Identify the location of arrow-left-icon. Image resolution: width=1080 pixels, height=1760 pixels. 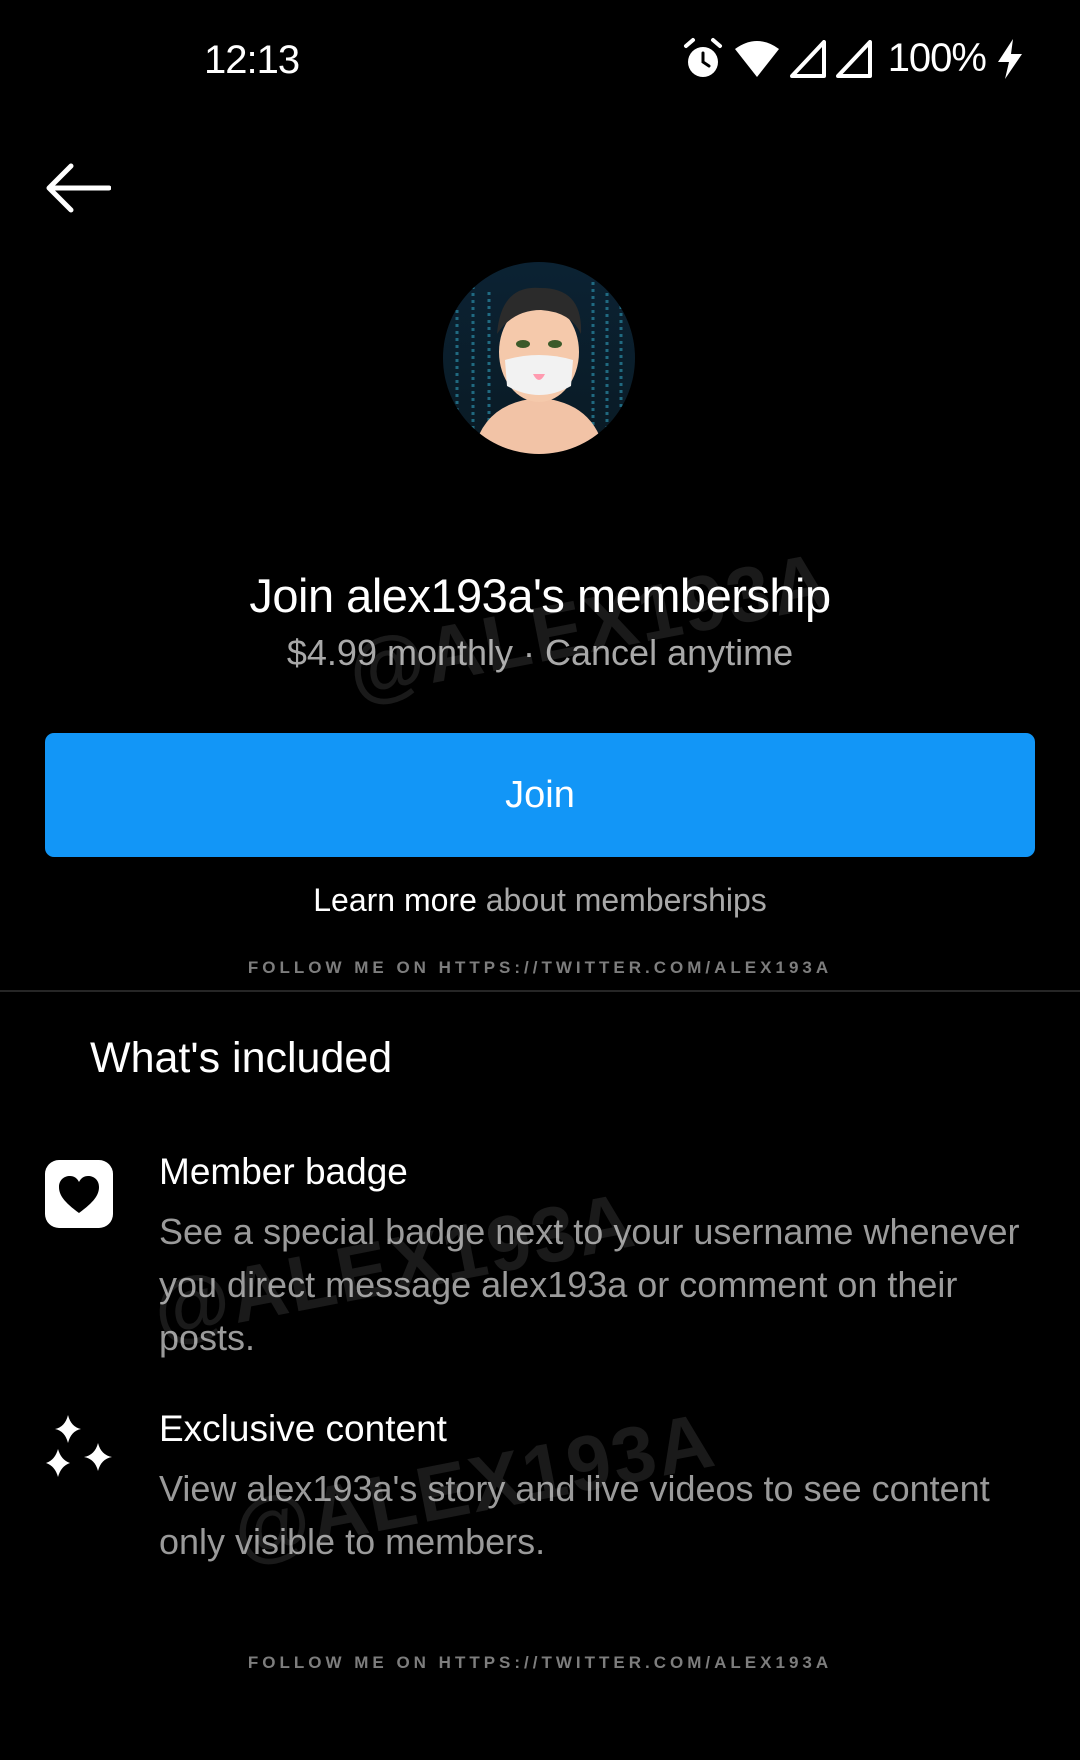
(78, 188).